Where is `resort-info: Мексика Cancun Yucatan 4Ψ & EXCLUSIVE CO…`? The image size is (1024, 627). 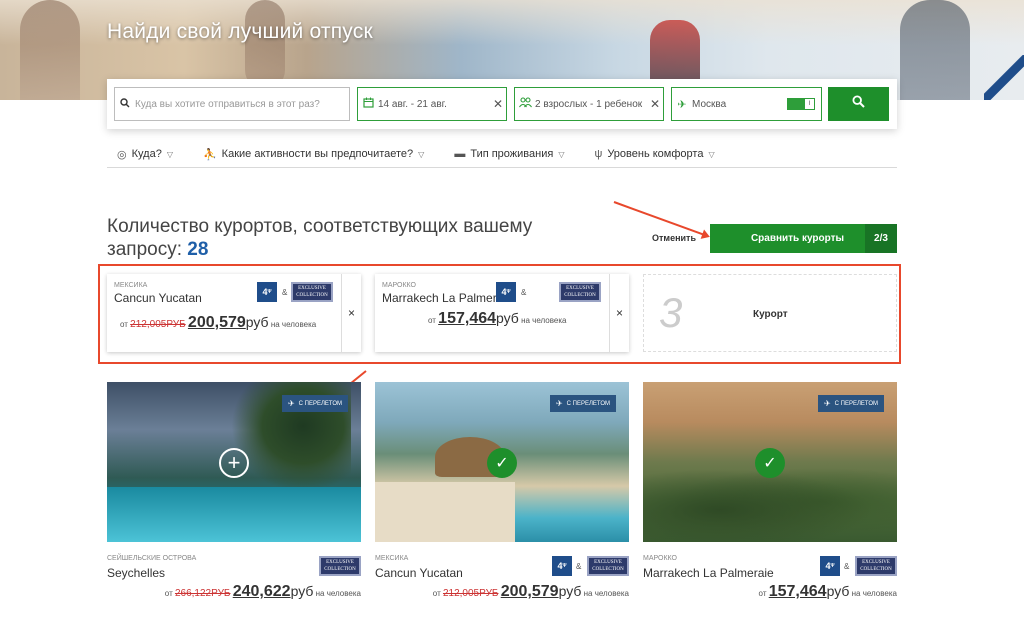 resort-info: Мексика Cancun Yucatan 4Ψ & EXCLUSIVE CO… is located at coordinates (502, 580).